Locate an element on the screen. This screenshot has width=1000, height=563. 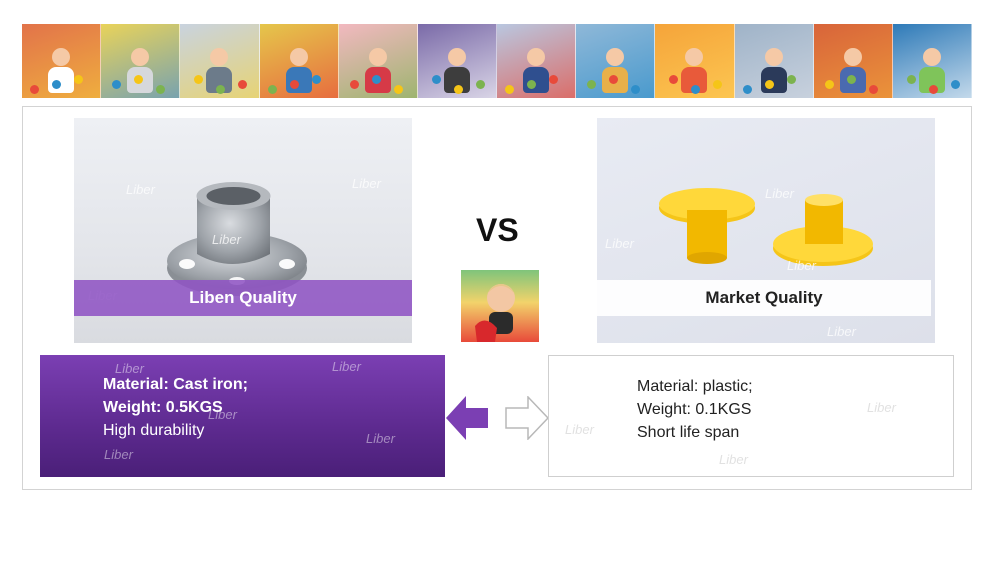
arrow-left-icon is located at coordinates (467, 418).